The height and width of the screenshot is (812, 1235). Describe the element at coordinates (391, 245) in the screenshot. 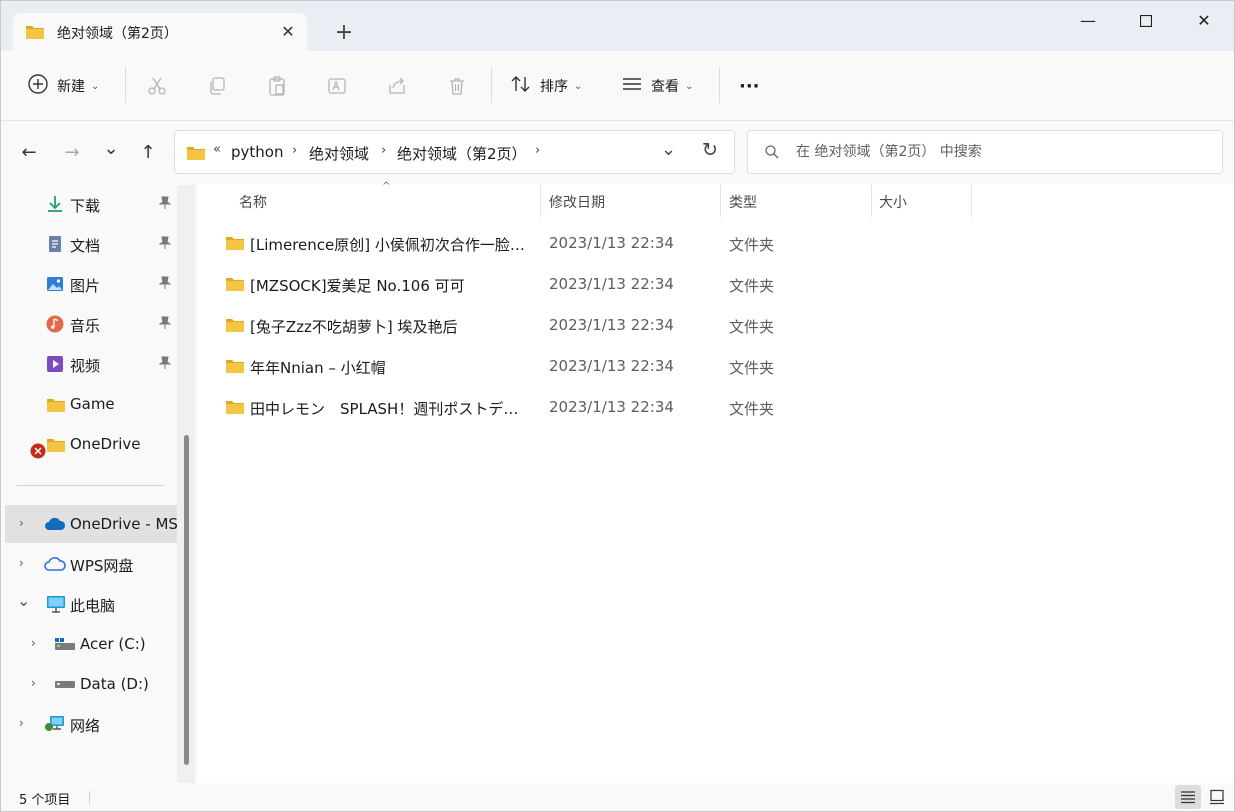

I see `file-name: [Limerence原创] 小侯佩初次合作一脸羞涩` at that location.